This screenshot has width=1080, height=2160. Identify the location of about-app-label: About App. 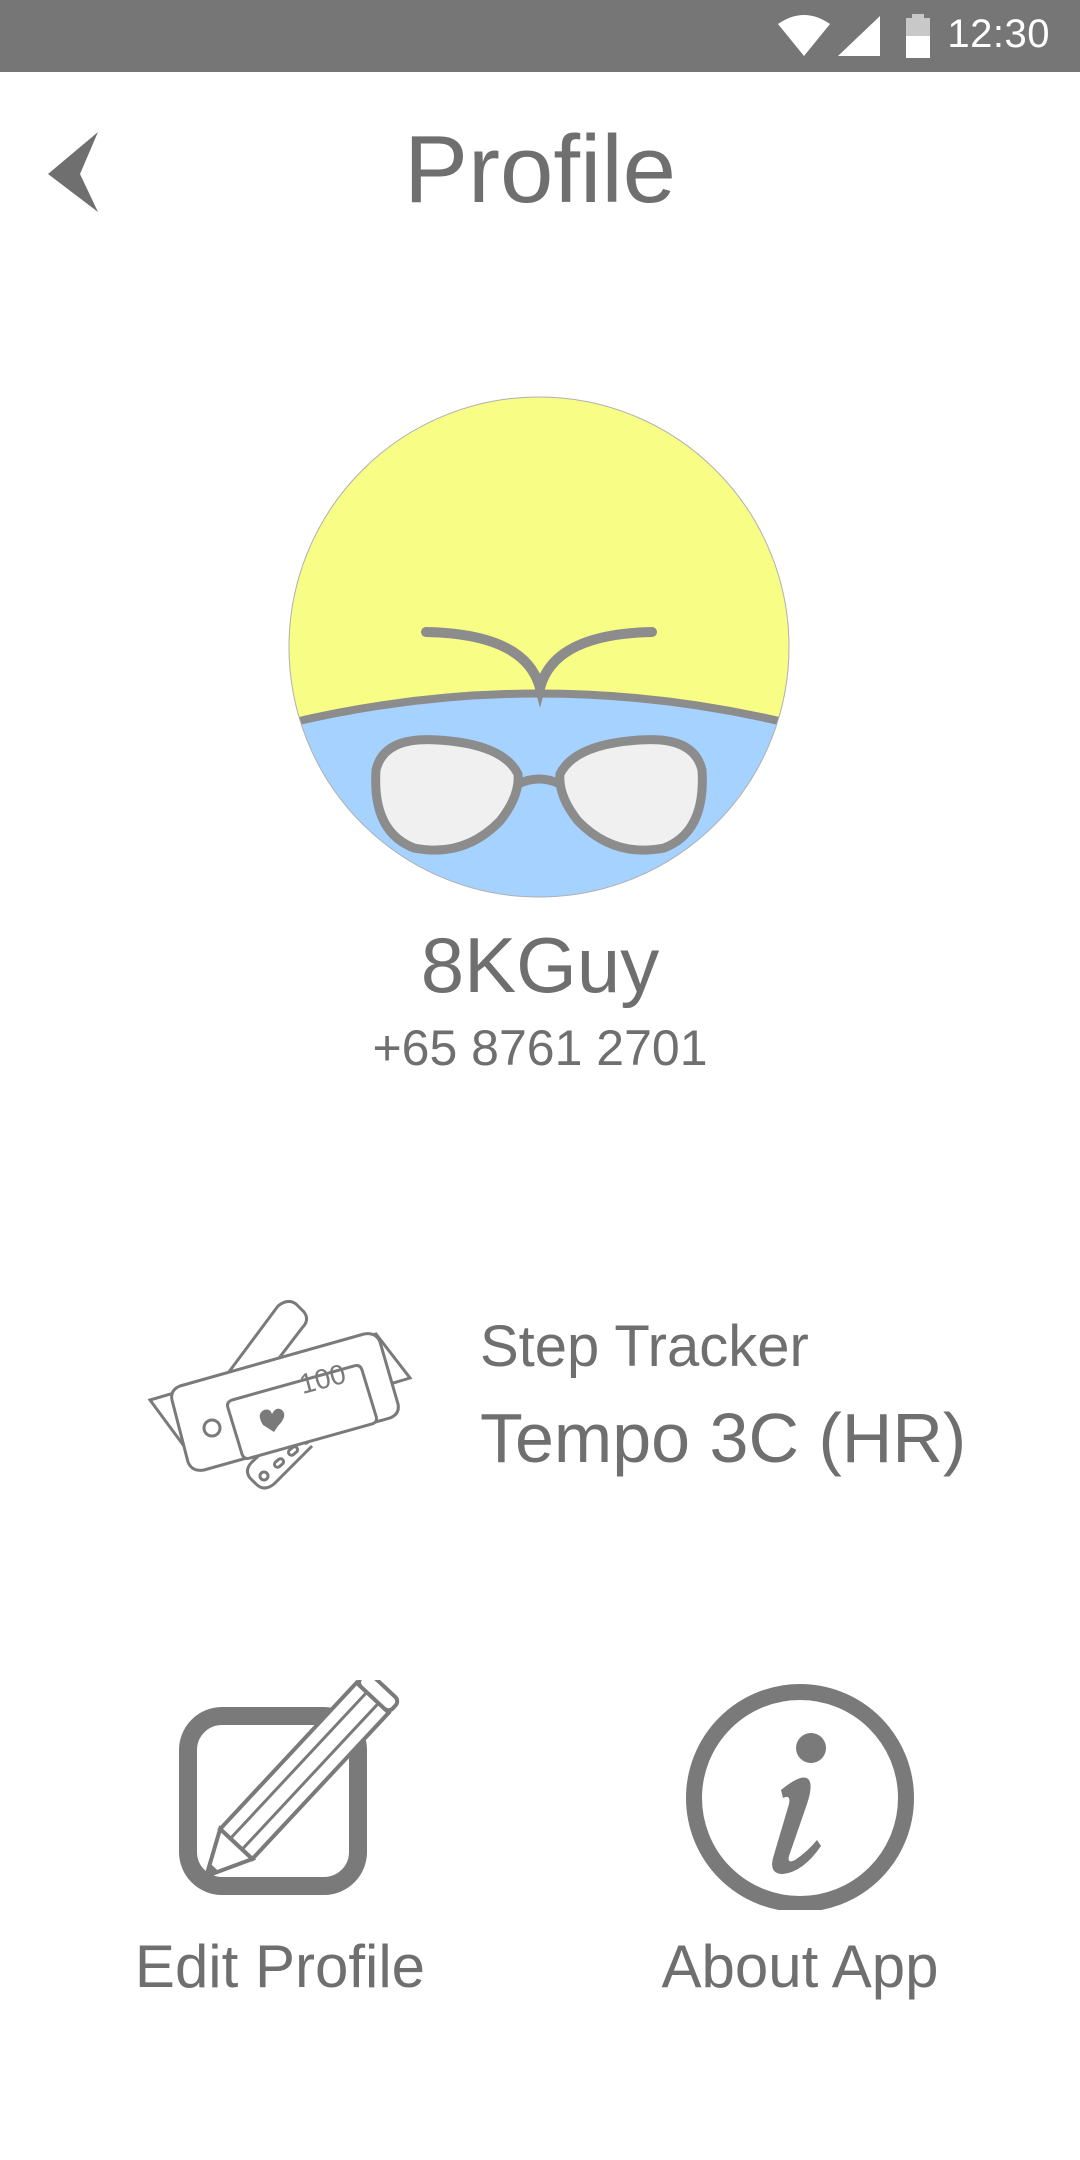
(800, 1966).